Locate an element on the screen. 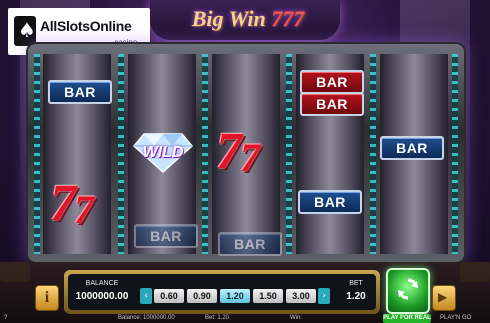  wild-symbol: WILD is located at coordinates (163, 152).